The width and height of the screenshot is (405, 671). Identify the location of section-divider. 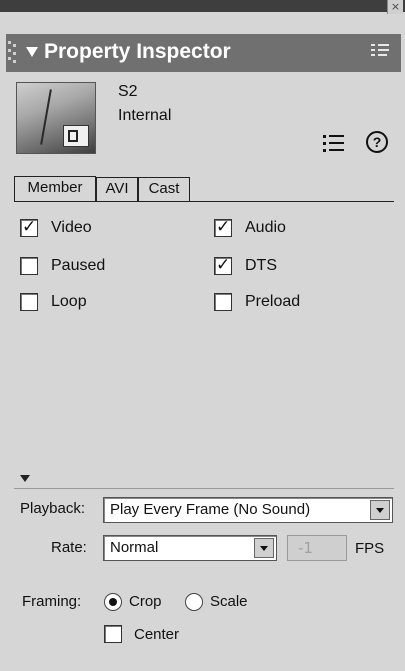
(204, 488).